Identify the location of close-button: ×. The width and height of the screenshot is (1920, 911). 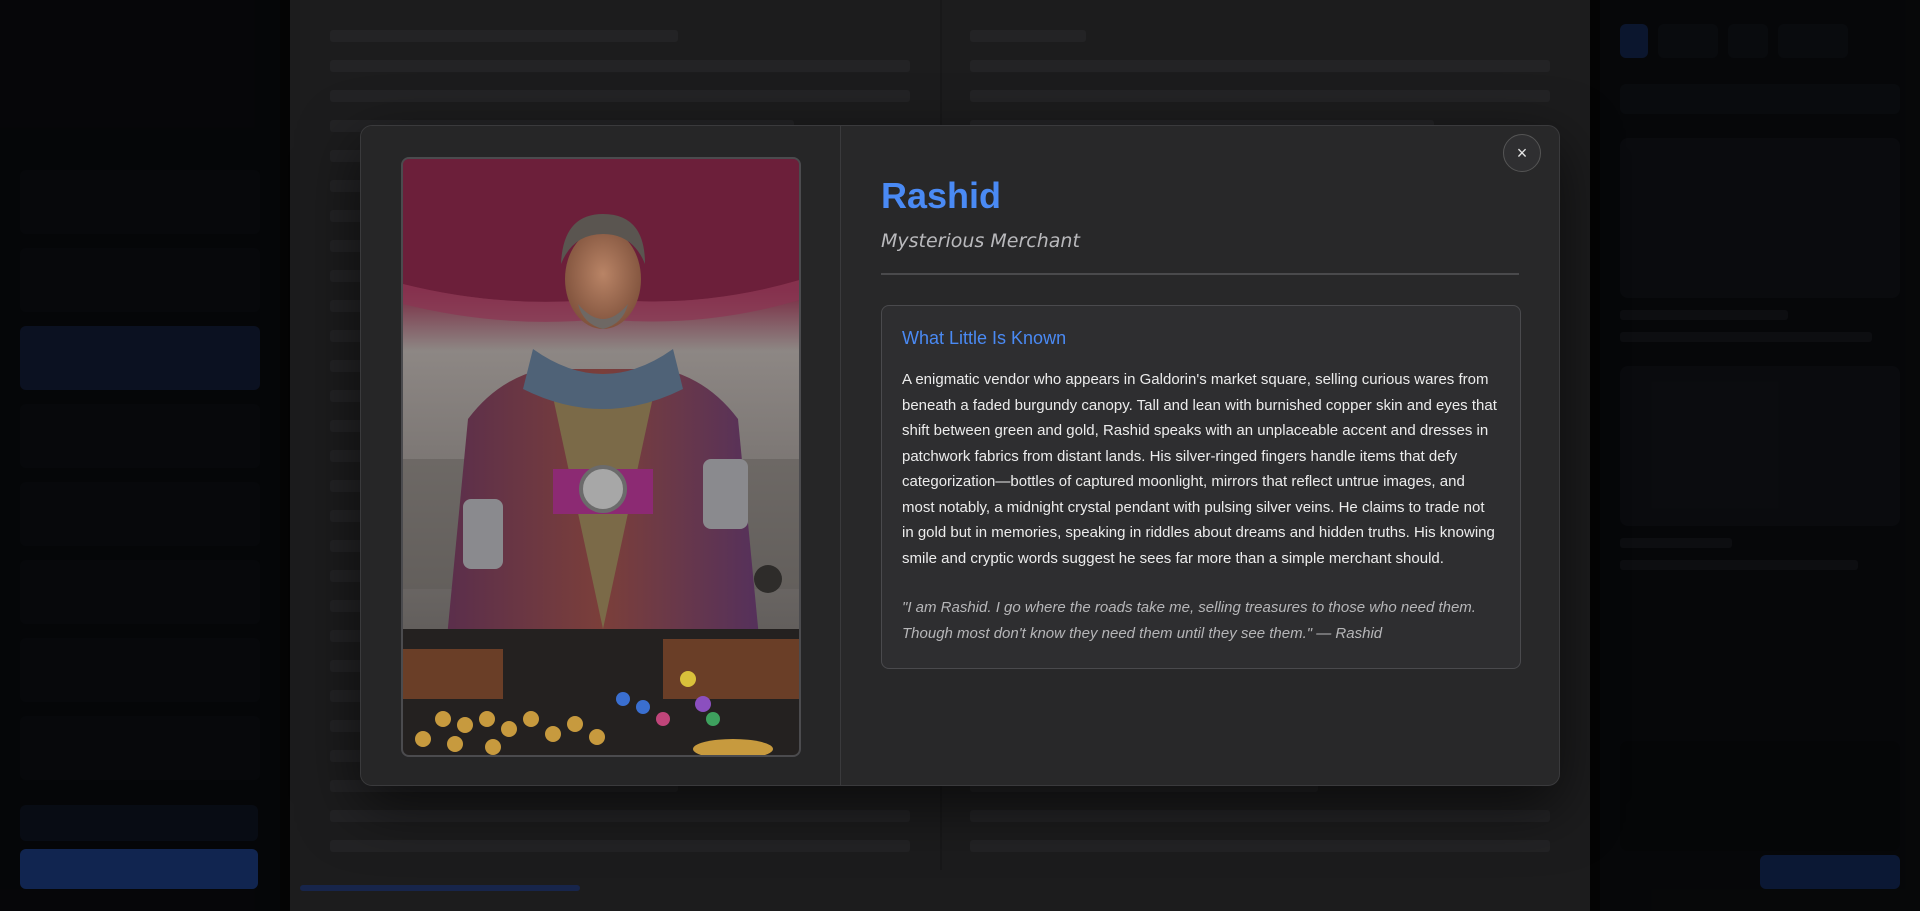
(1522, 153).